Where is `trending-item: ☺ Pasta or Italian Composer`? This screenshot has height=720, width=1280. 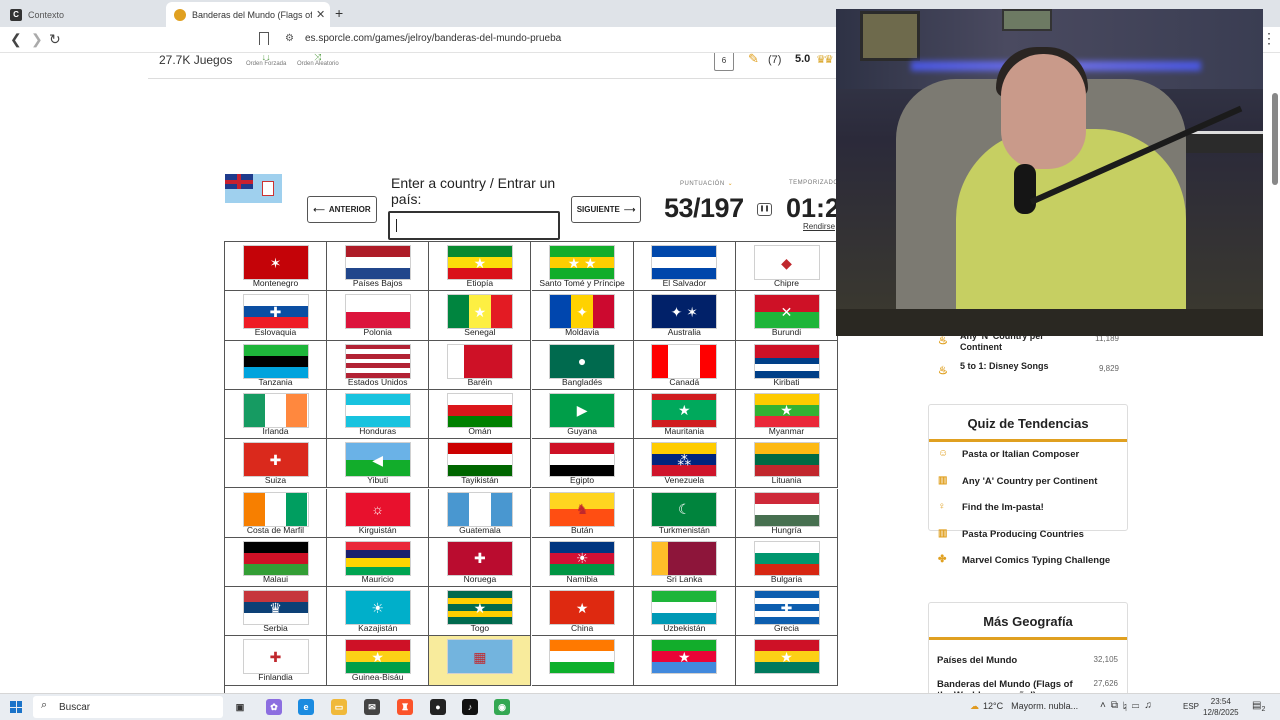
trending-item: ☺ Pasta or Italian Composer is located at coordinates (1028, 455).